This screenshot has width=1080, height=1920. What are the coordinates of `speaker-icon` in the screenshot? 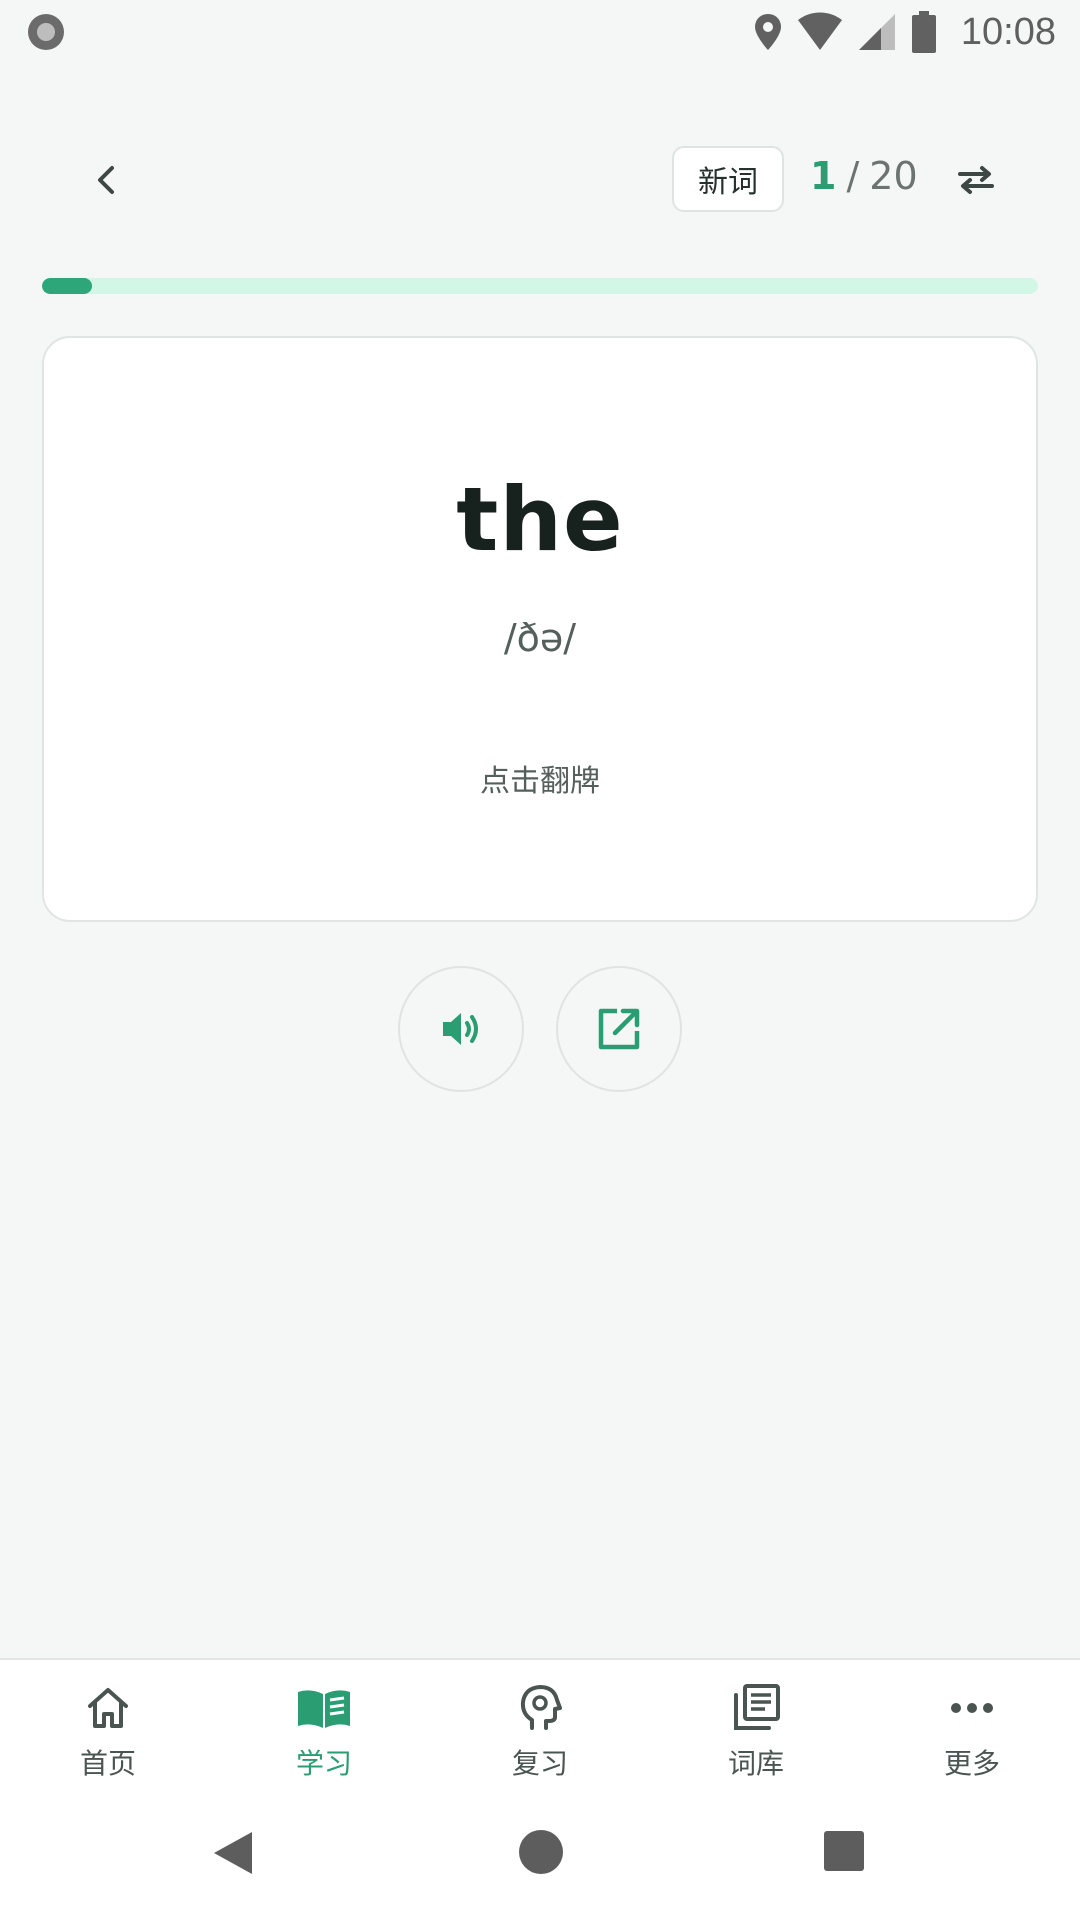 It's located at (460, 1029).